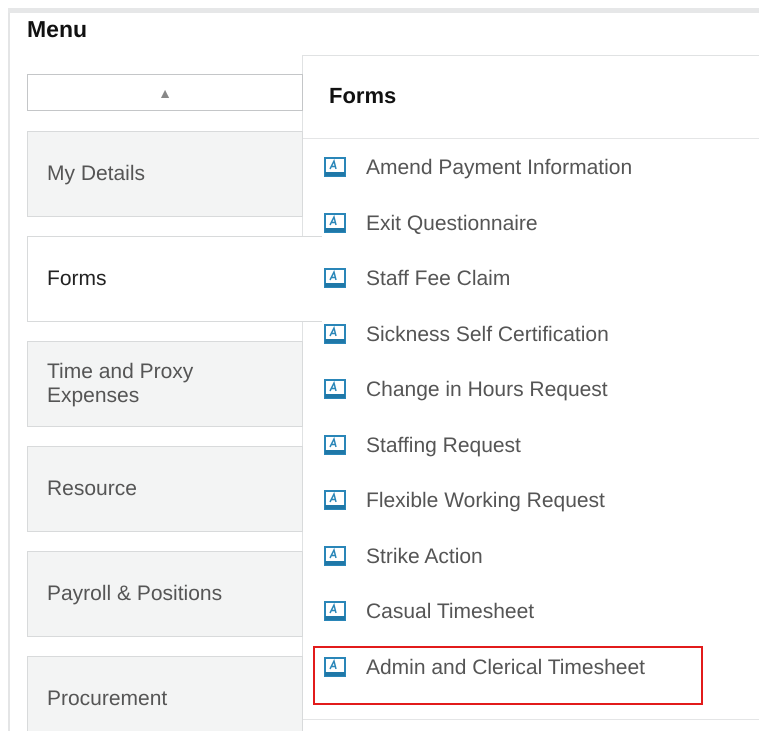  What do you see at coordinates (485, 501) in the screenshot?
I see `form-link: Flexible Working Request` at bounding box center [485, 501].